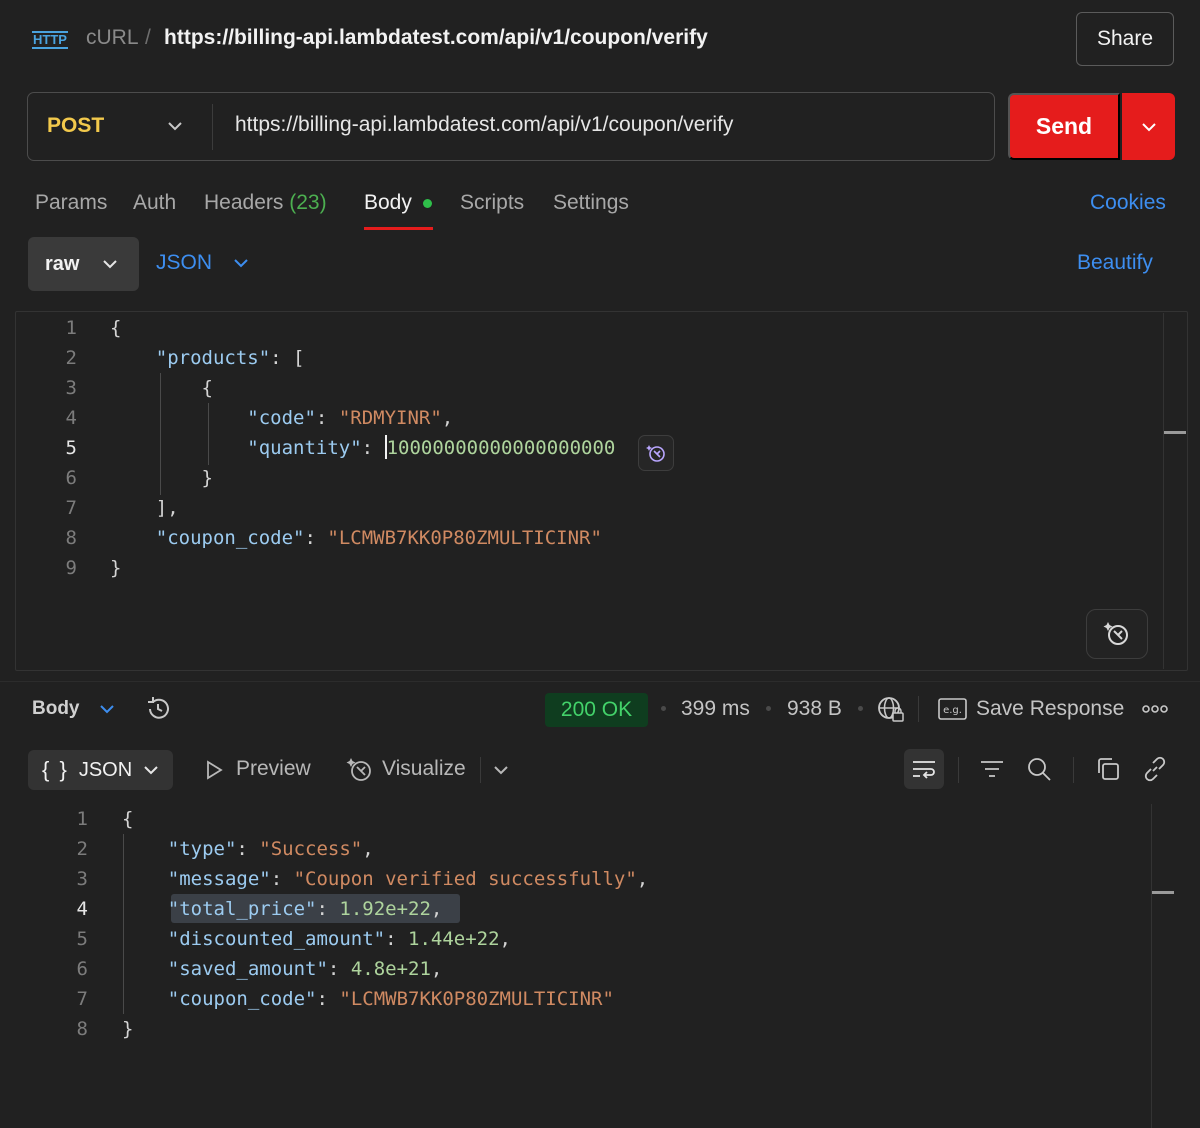  Describe the element at coordinates (492, 203) in the screenshot. I see `tab-scripts: Scripts` at that location.